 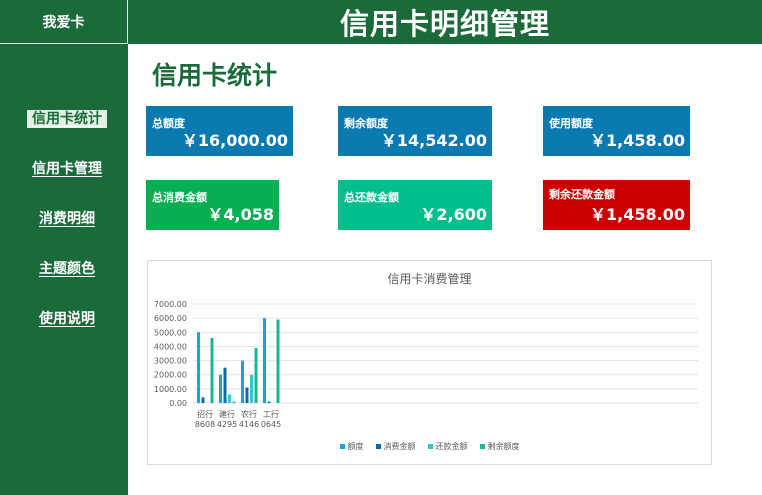 I want to click on section-title: 信用卡统计, so click(x=215, y=75).